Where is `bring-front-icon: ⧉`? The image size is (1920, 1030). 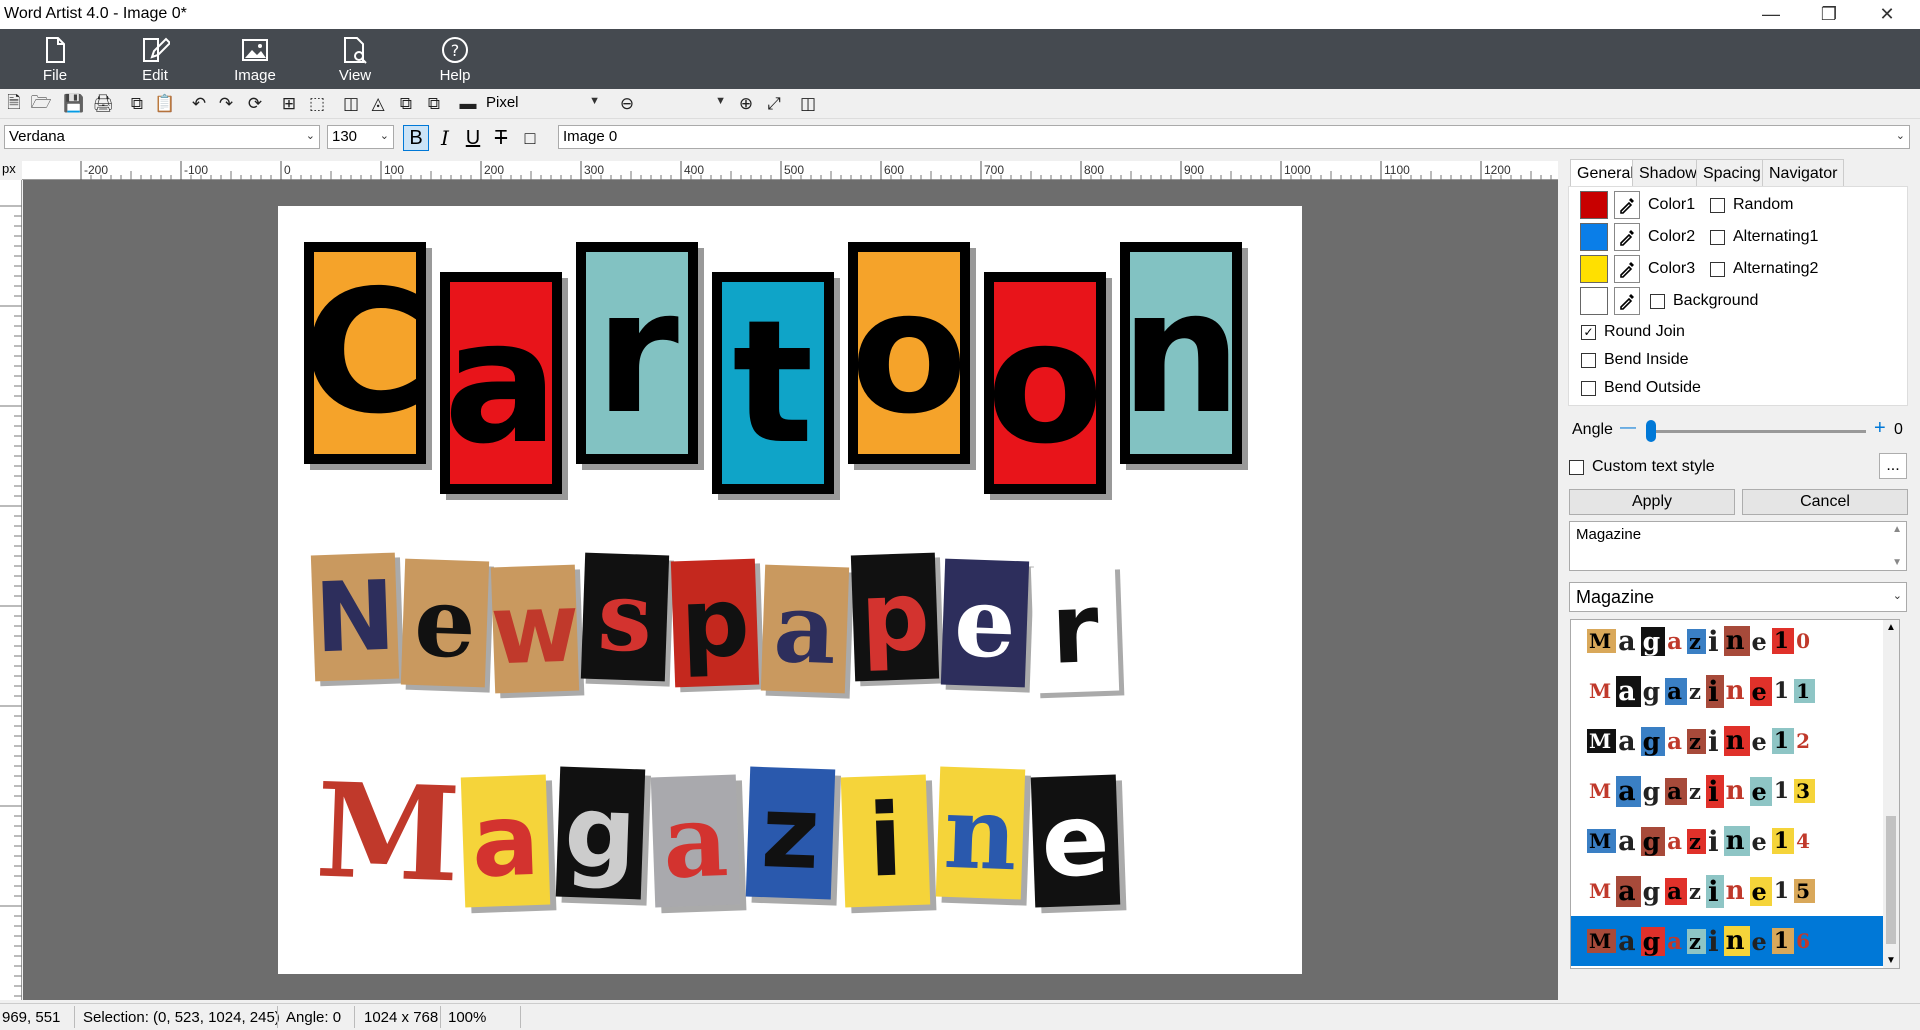
bring-front-icon: ⧉ is located at coordinates (434, 104).